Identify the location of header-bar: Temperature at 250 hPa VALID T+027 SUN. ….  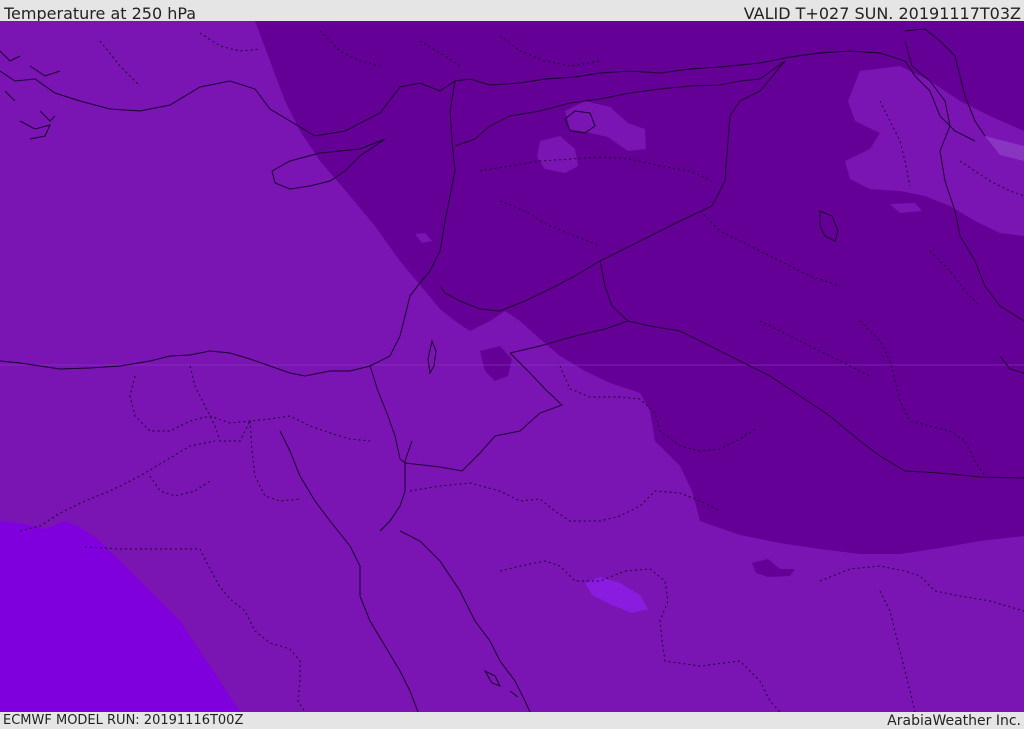
(512, 11).